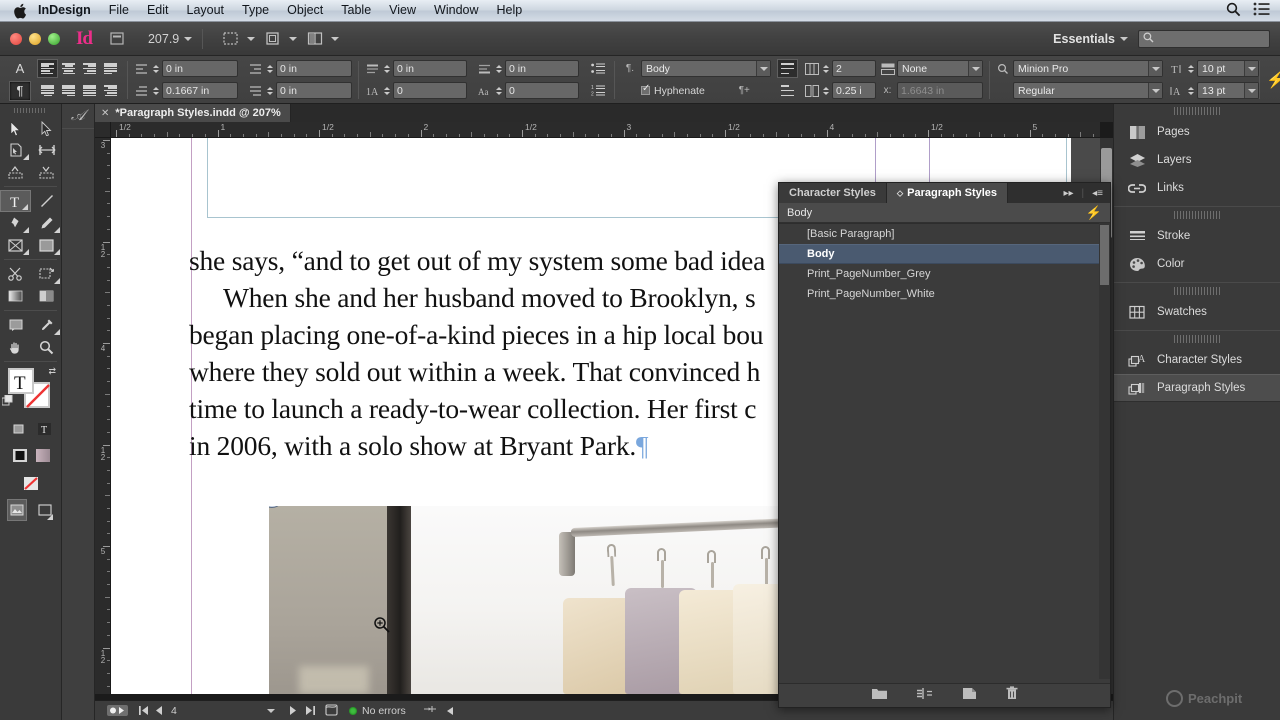  What do you see at coordinates (387, 90) in the screenshot?
I see `drop-cap-lines-stepper` at bounding box center [387, 90].